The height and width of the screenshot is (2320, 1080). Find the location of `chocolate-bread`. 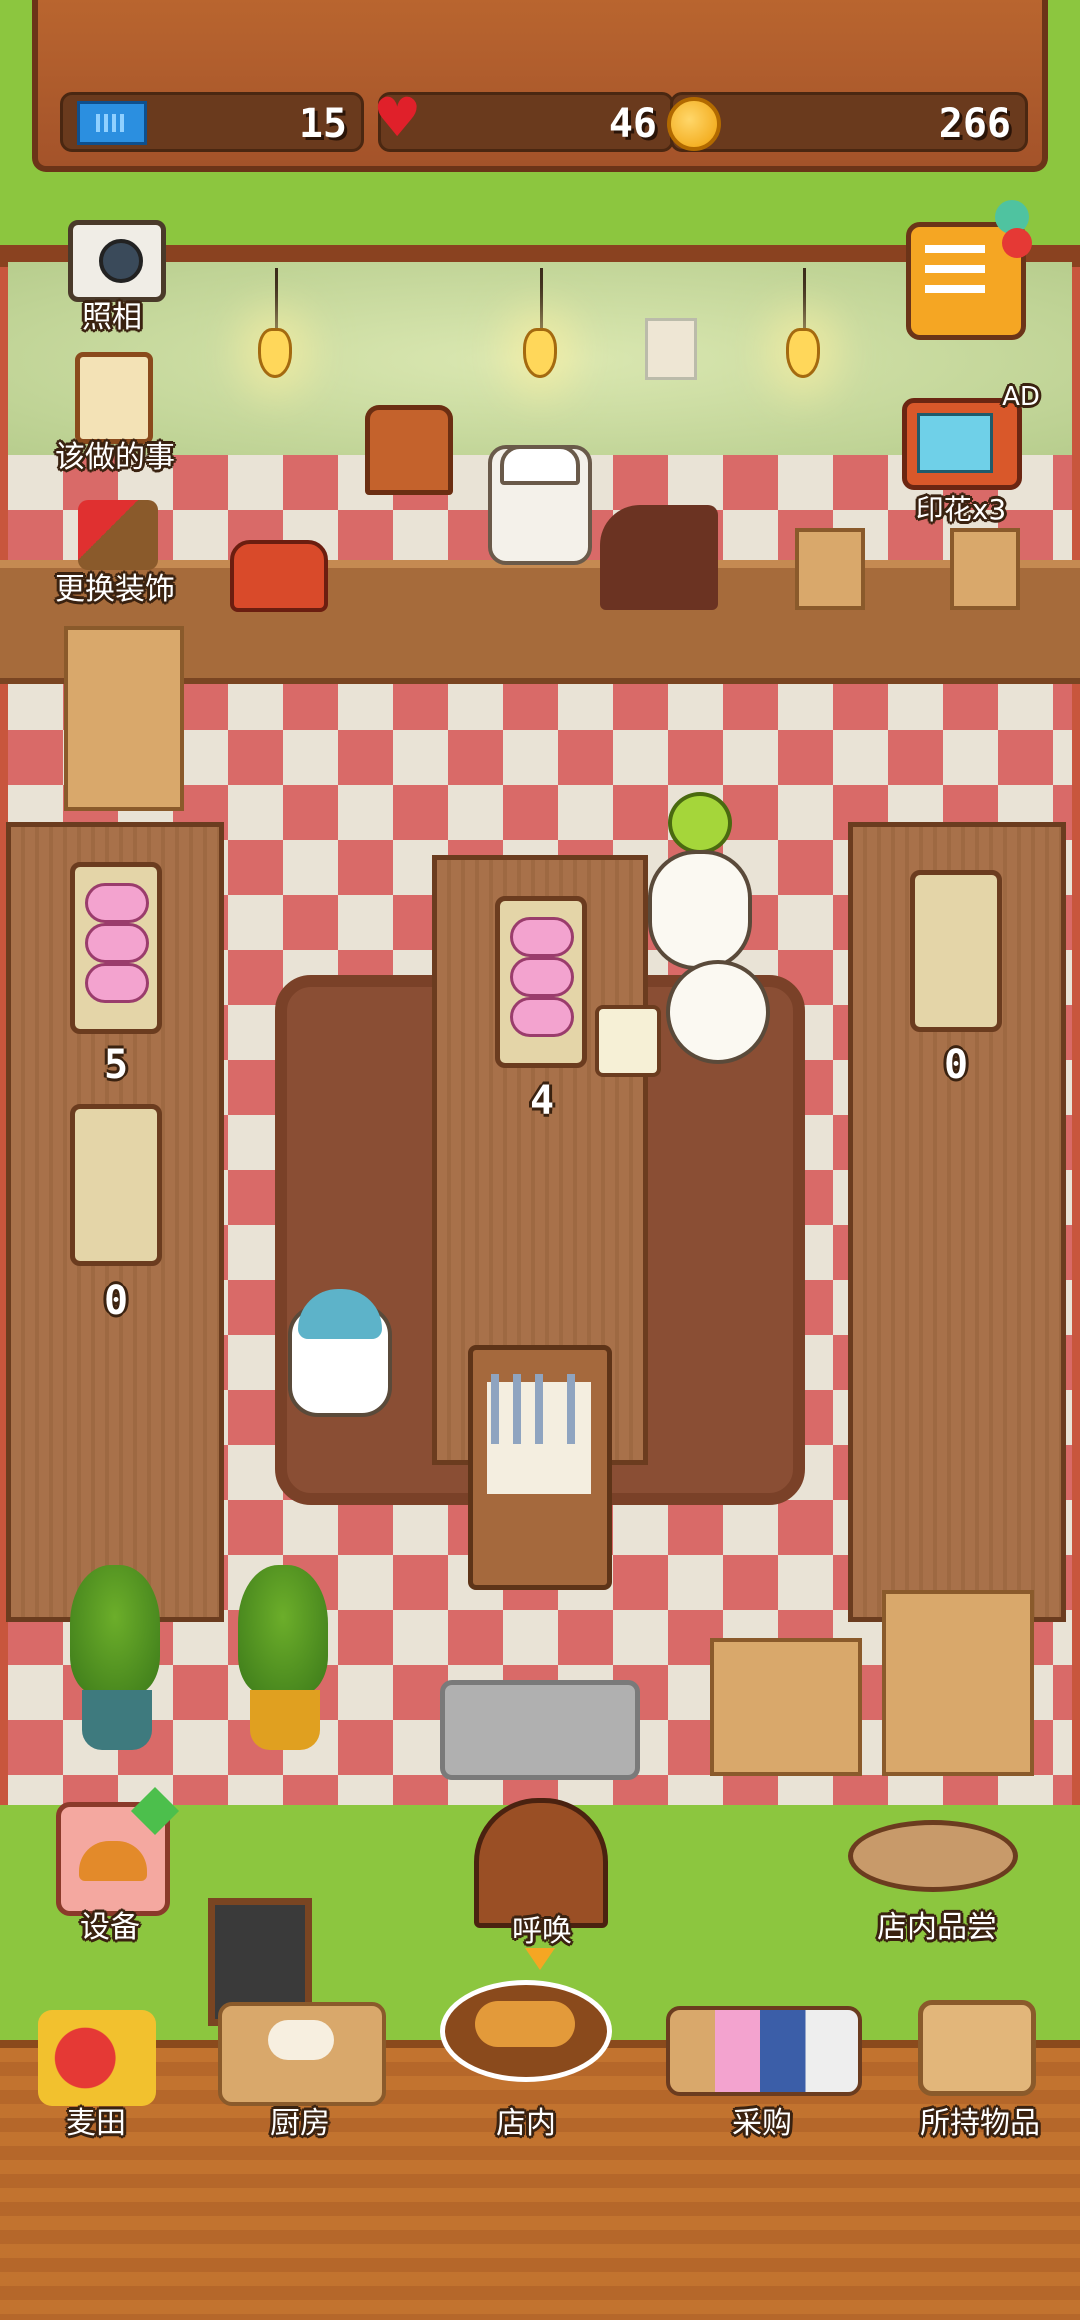

chocolate-bread is located at coordinates (659, 557).